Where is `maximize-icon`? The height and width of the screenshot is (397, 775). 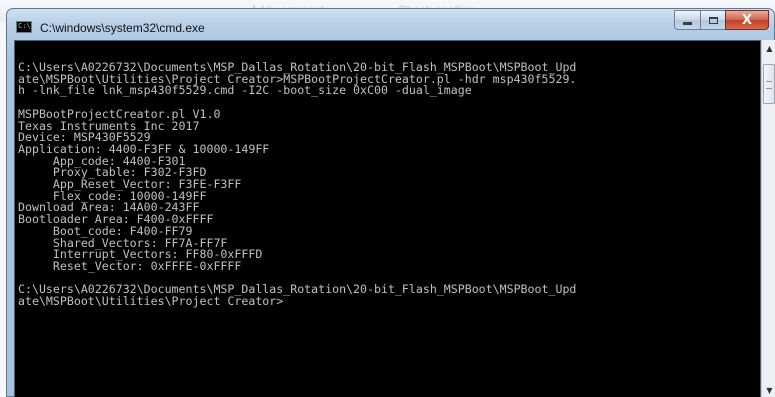
maximize-icon is located at coordinates (713, 20).